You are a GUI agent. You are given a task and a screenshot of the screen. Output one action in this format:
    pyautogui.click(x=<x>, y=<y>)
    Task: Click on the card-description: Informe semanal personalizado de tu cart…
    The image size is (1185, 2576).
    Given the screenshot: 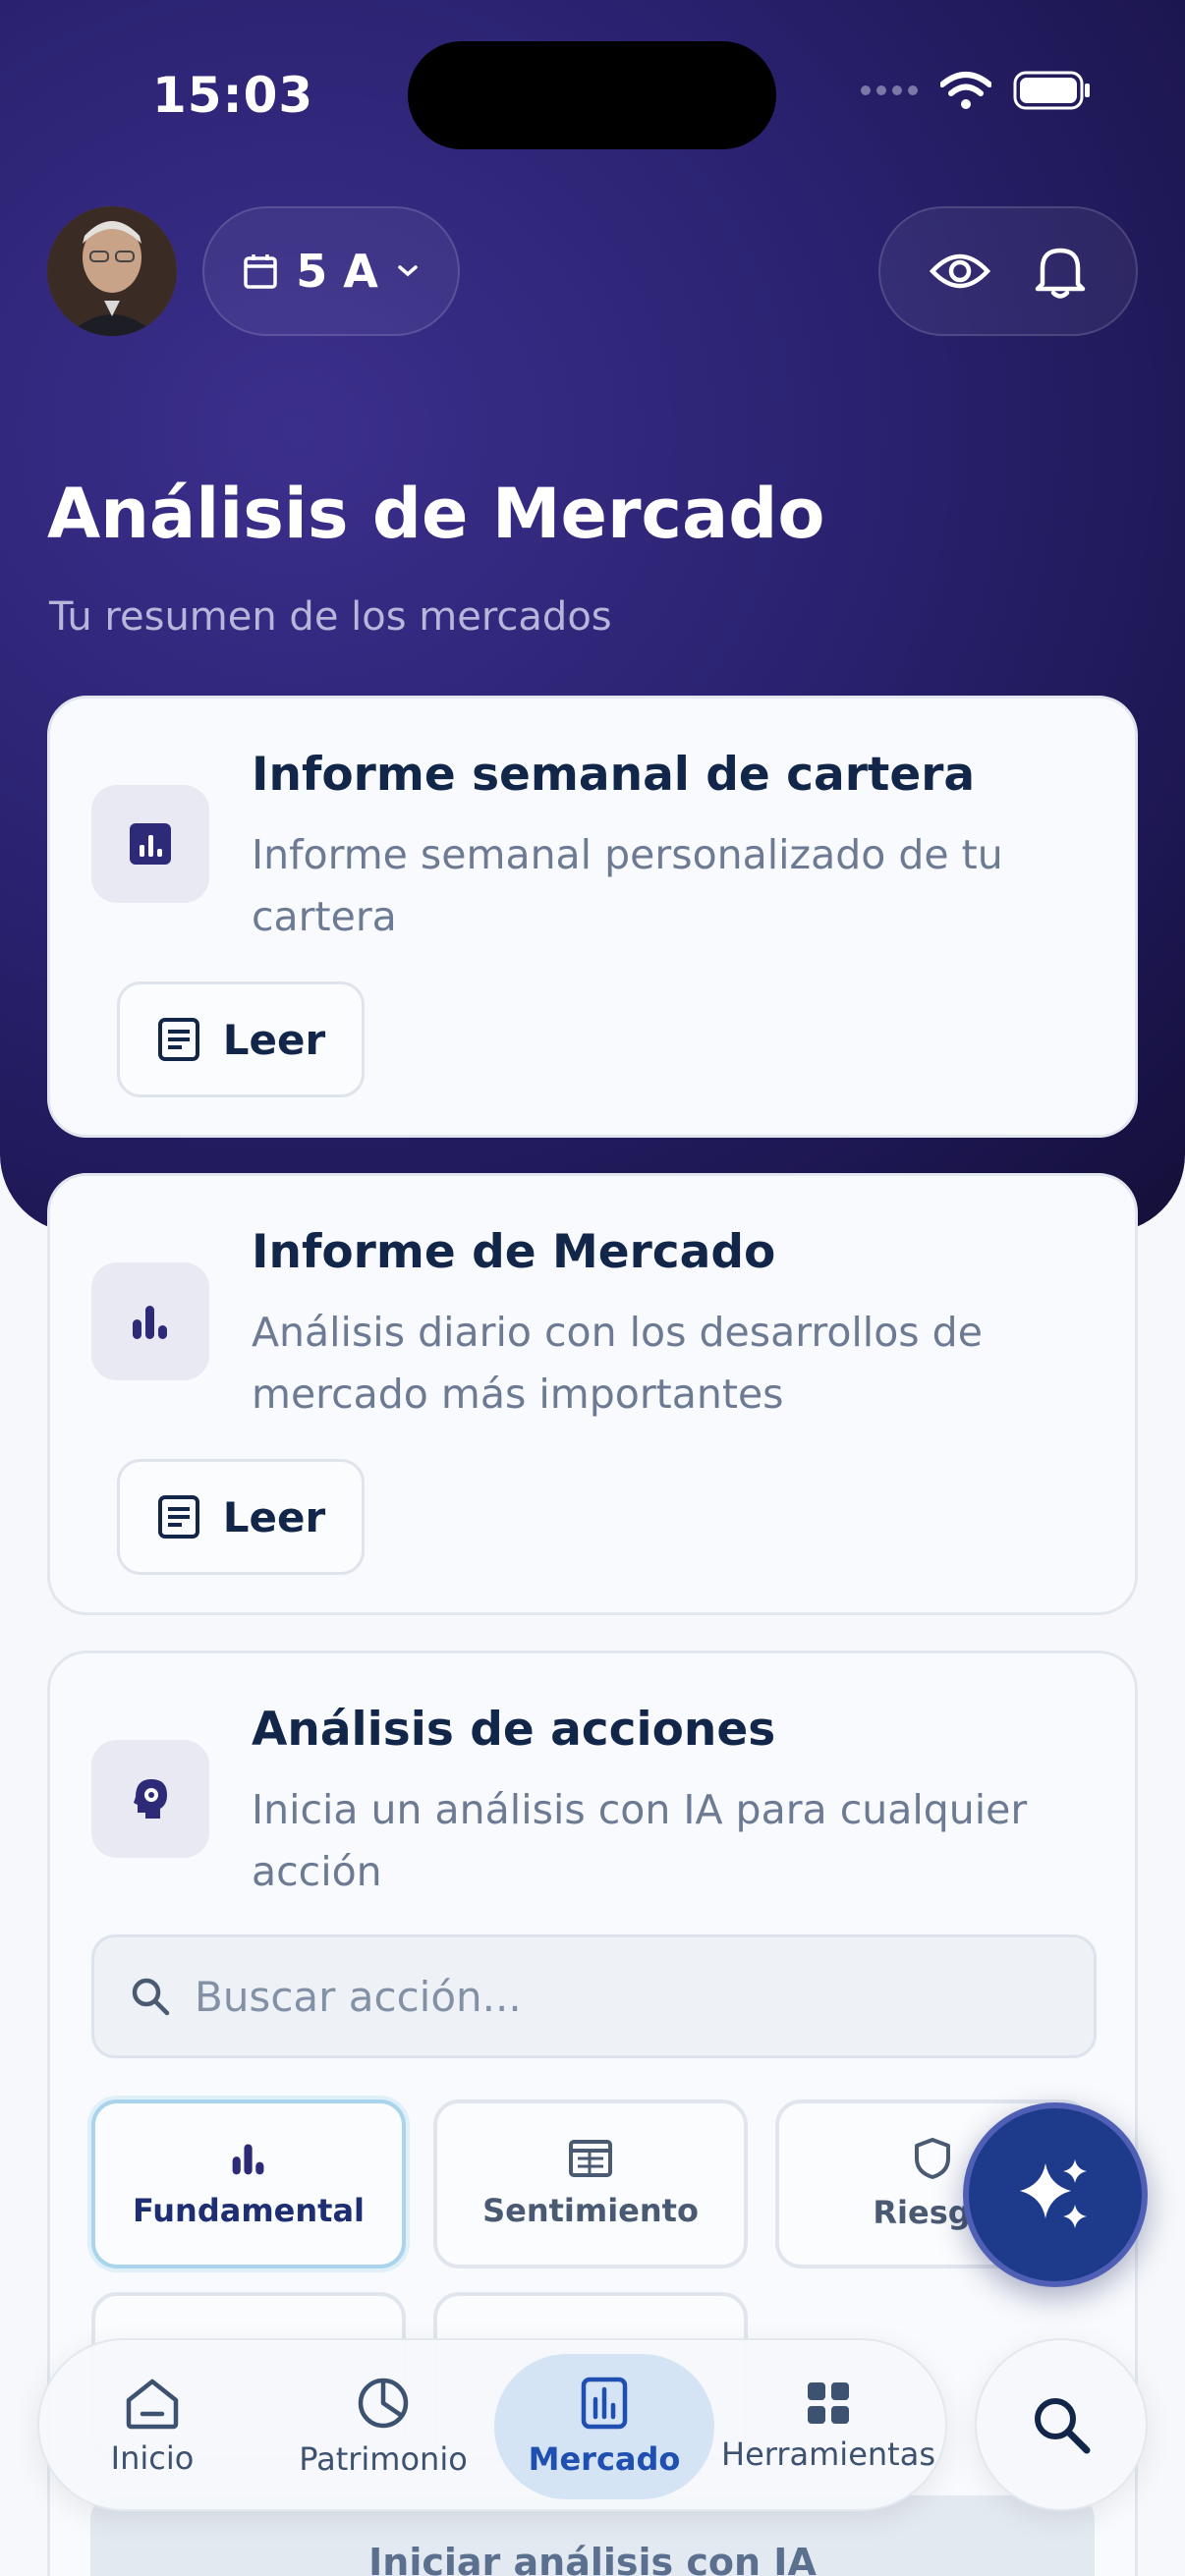 What is the action you would take?
    pyautogui.click(x=627, y=885)
    